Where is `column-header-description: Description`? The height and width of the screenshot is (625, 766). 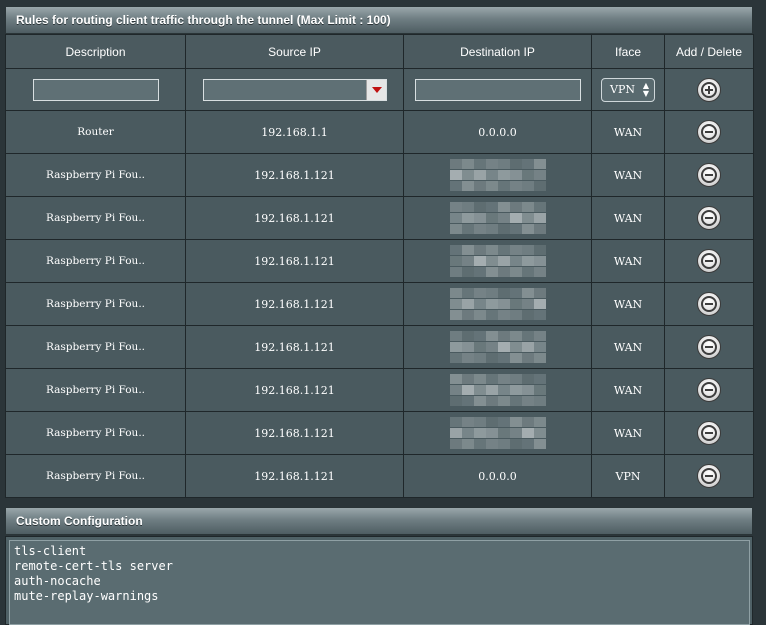 column-header-description: Description is located at coordinates (95, 51).